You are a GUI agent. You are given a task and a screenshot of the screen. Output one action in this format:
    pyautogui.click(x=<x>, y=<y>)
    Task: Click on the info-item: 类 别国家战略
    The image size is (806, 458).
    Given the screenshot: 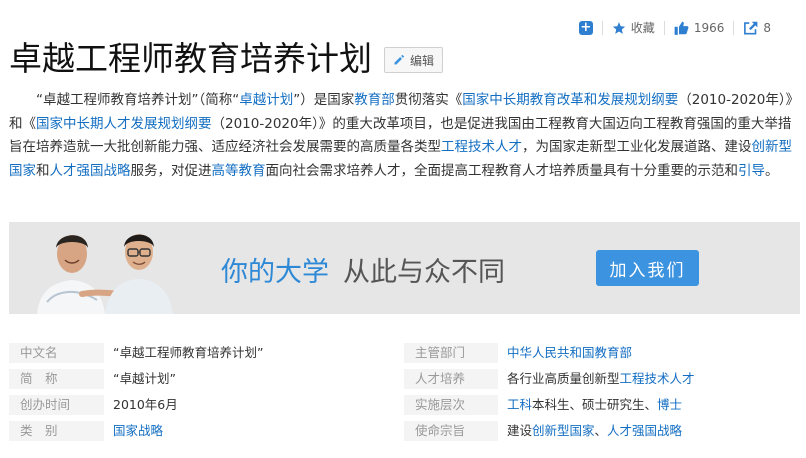 What is the action you would take?
    pyautogui.click(x=206, y=431)
    